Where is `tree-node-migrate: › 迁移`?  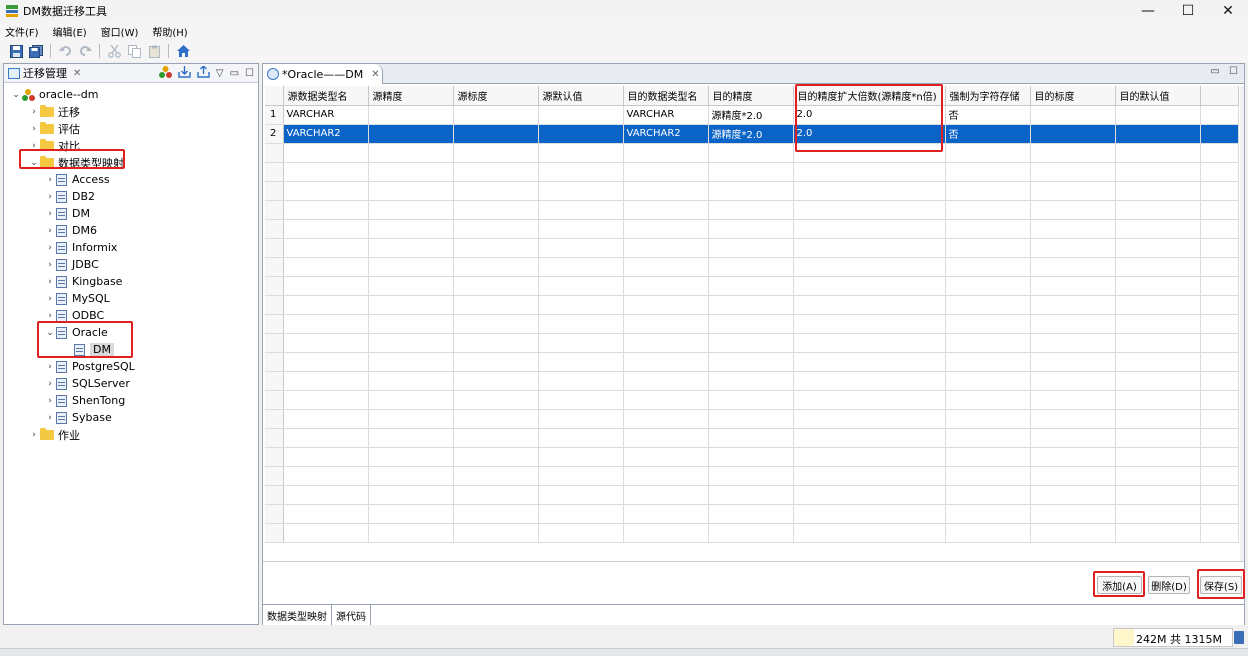
tree-node-migrate: › 迁移 is located at coordinates (131, 111).